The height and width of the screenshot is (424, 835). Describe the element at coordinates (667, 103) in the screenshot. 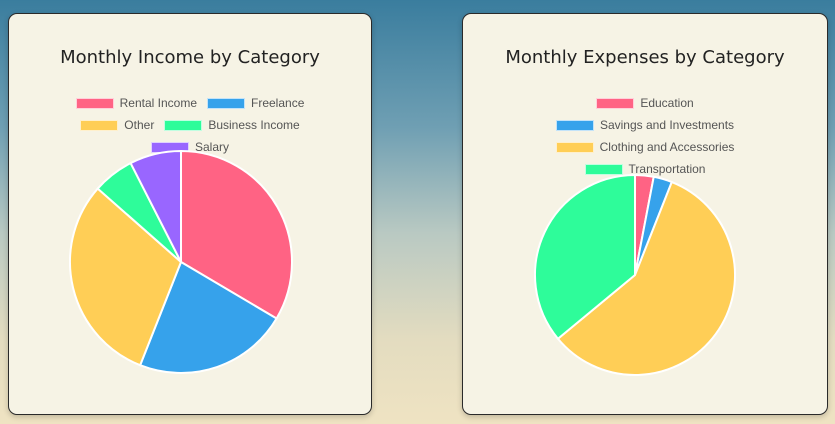

I see `legend-label: Education` at that location.